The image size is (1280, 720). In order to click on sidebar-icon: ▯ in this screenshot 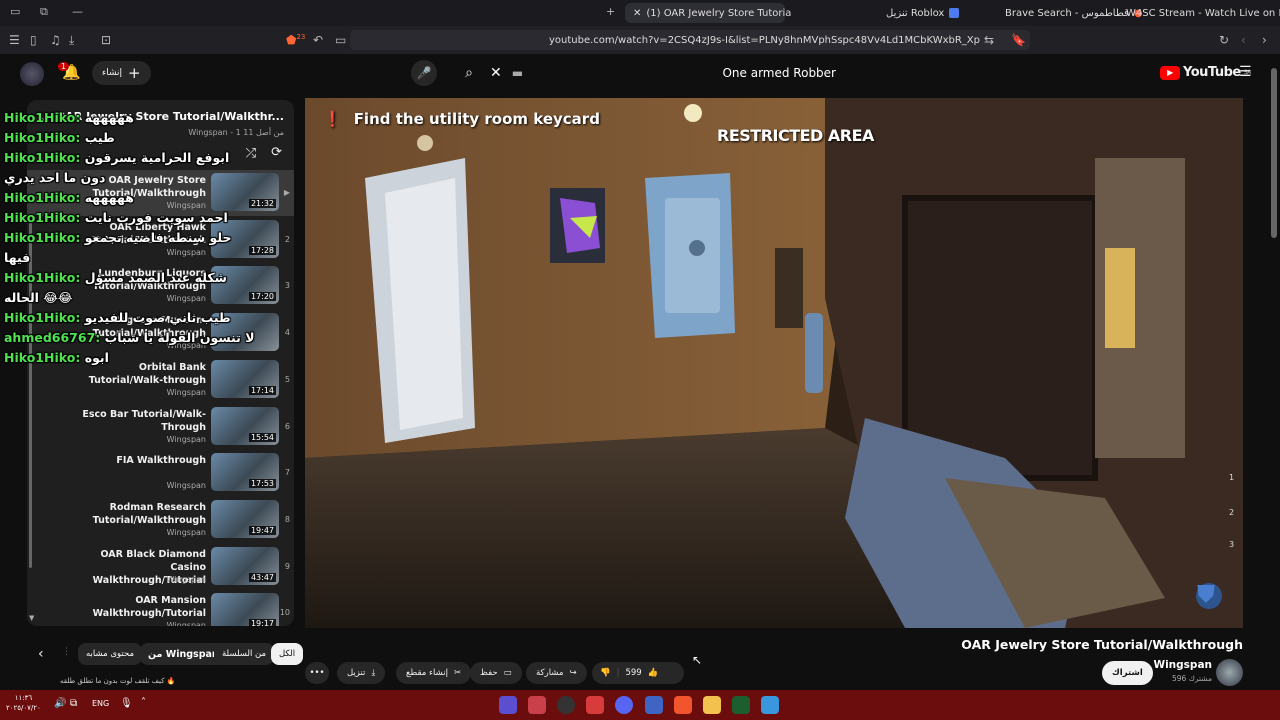, I will do `click(33, 40)`.